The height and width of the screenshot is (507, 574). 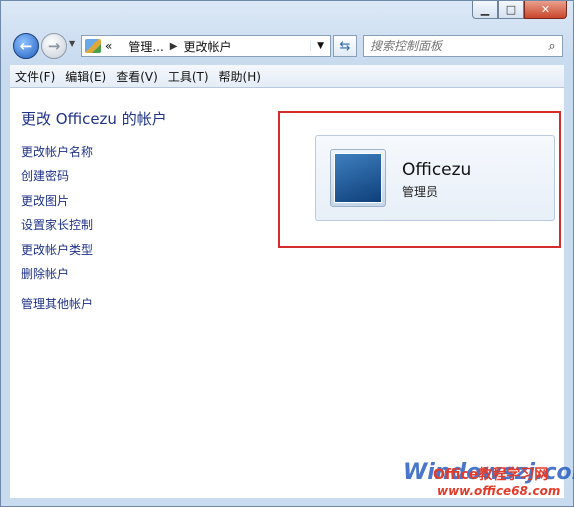 I want to click on close-button: ✕, so click(x=545, y=10).